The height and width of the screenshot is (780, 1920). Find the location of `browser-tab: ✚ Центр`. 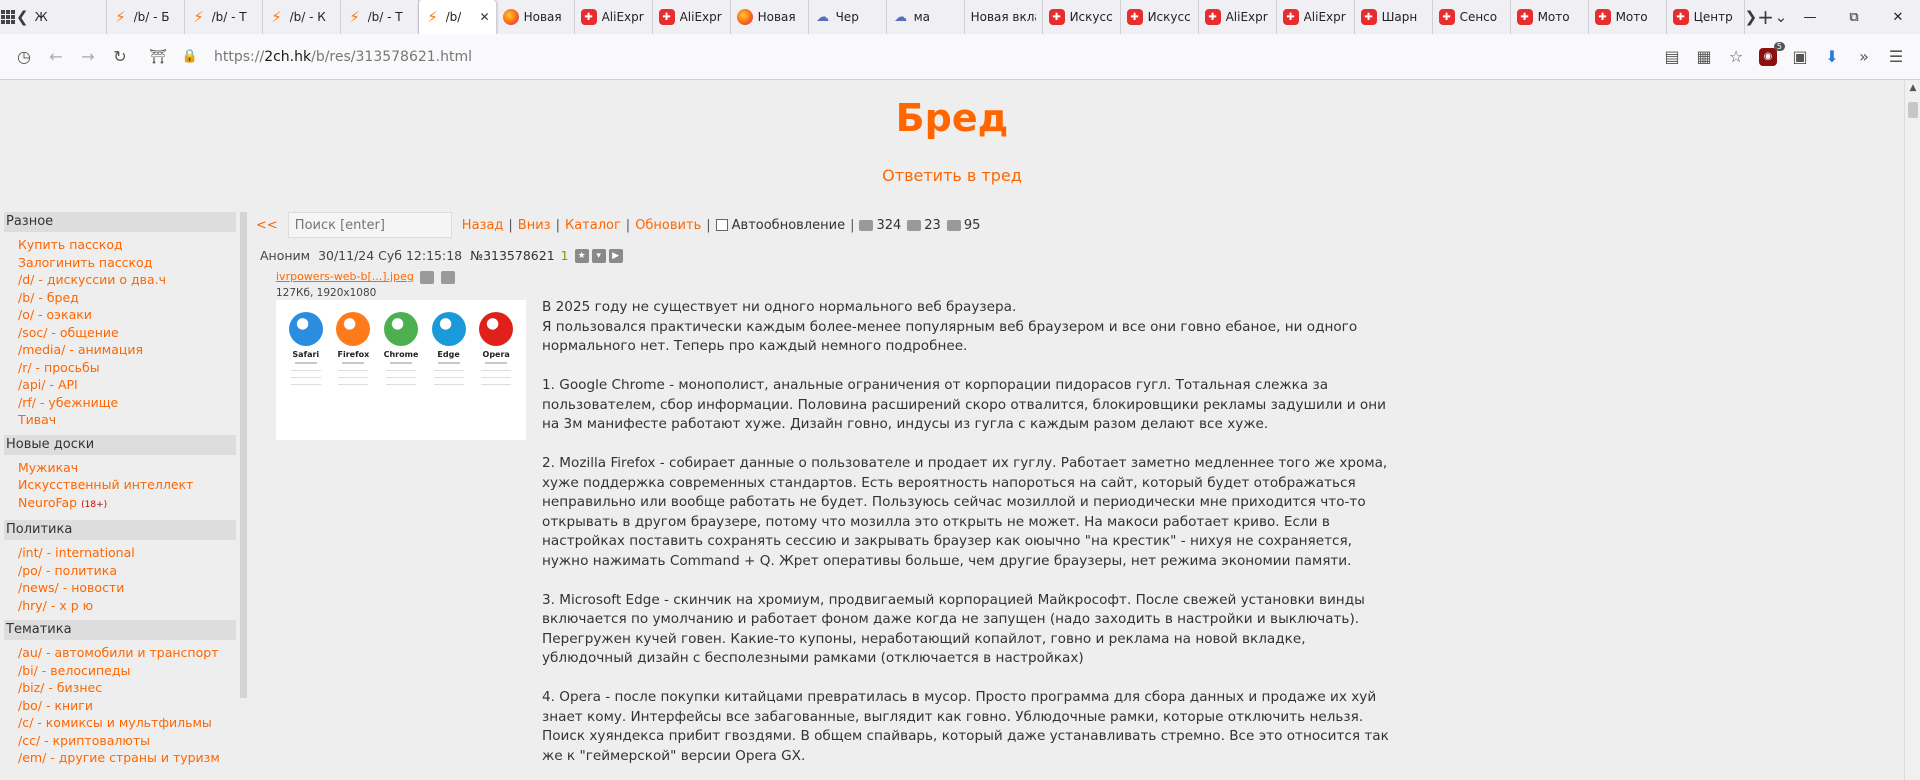

browser-tab: ✚ Центр is located at coordinates (1706, 17).